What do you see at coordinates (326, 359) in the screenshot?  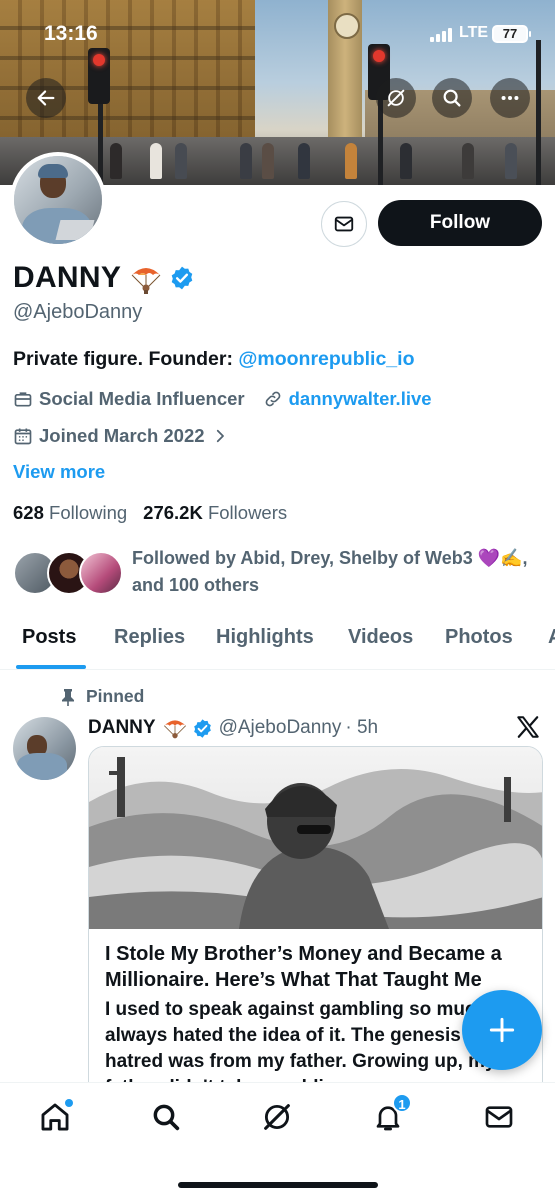 I see `bio-mention-link: @moonrepublic_io` at bounding box center [326, 359].